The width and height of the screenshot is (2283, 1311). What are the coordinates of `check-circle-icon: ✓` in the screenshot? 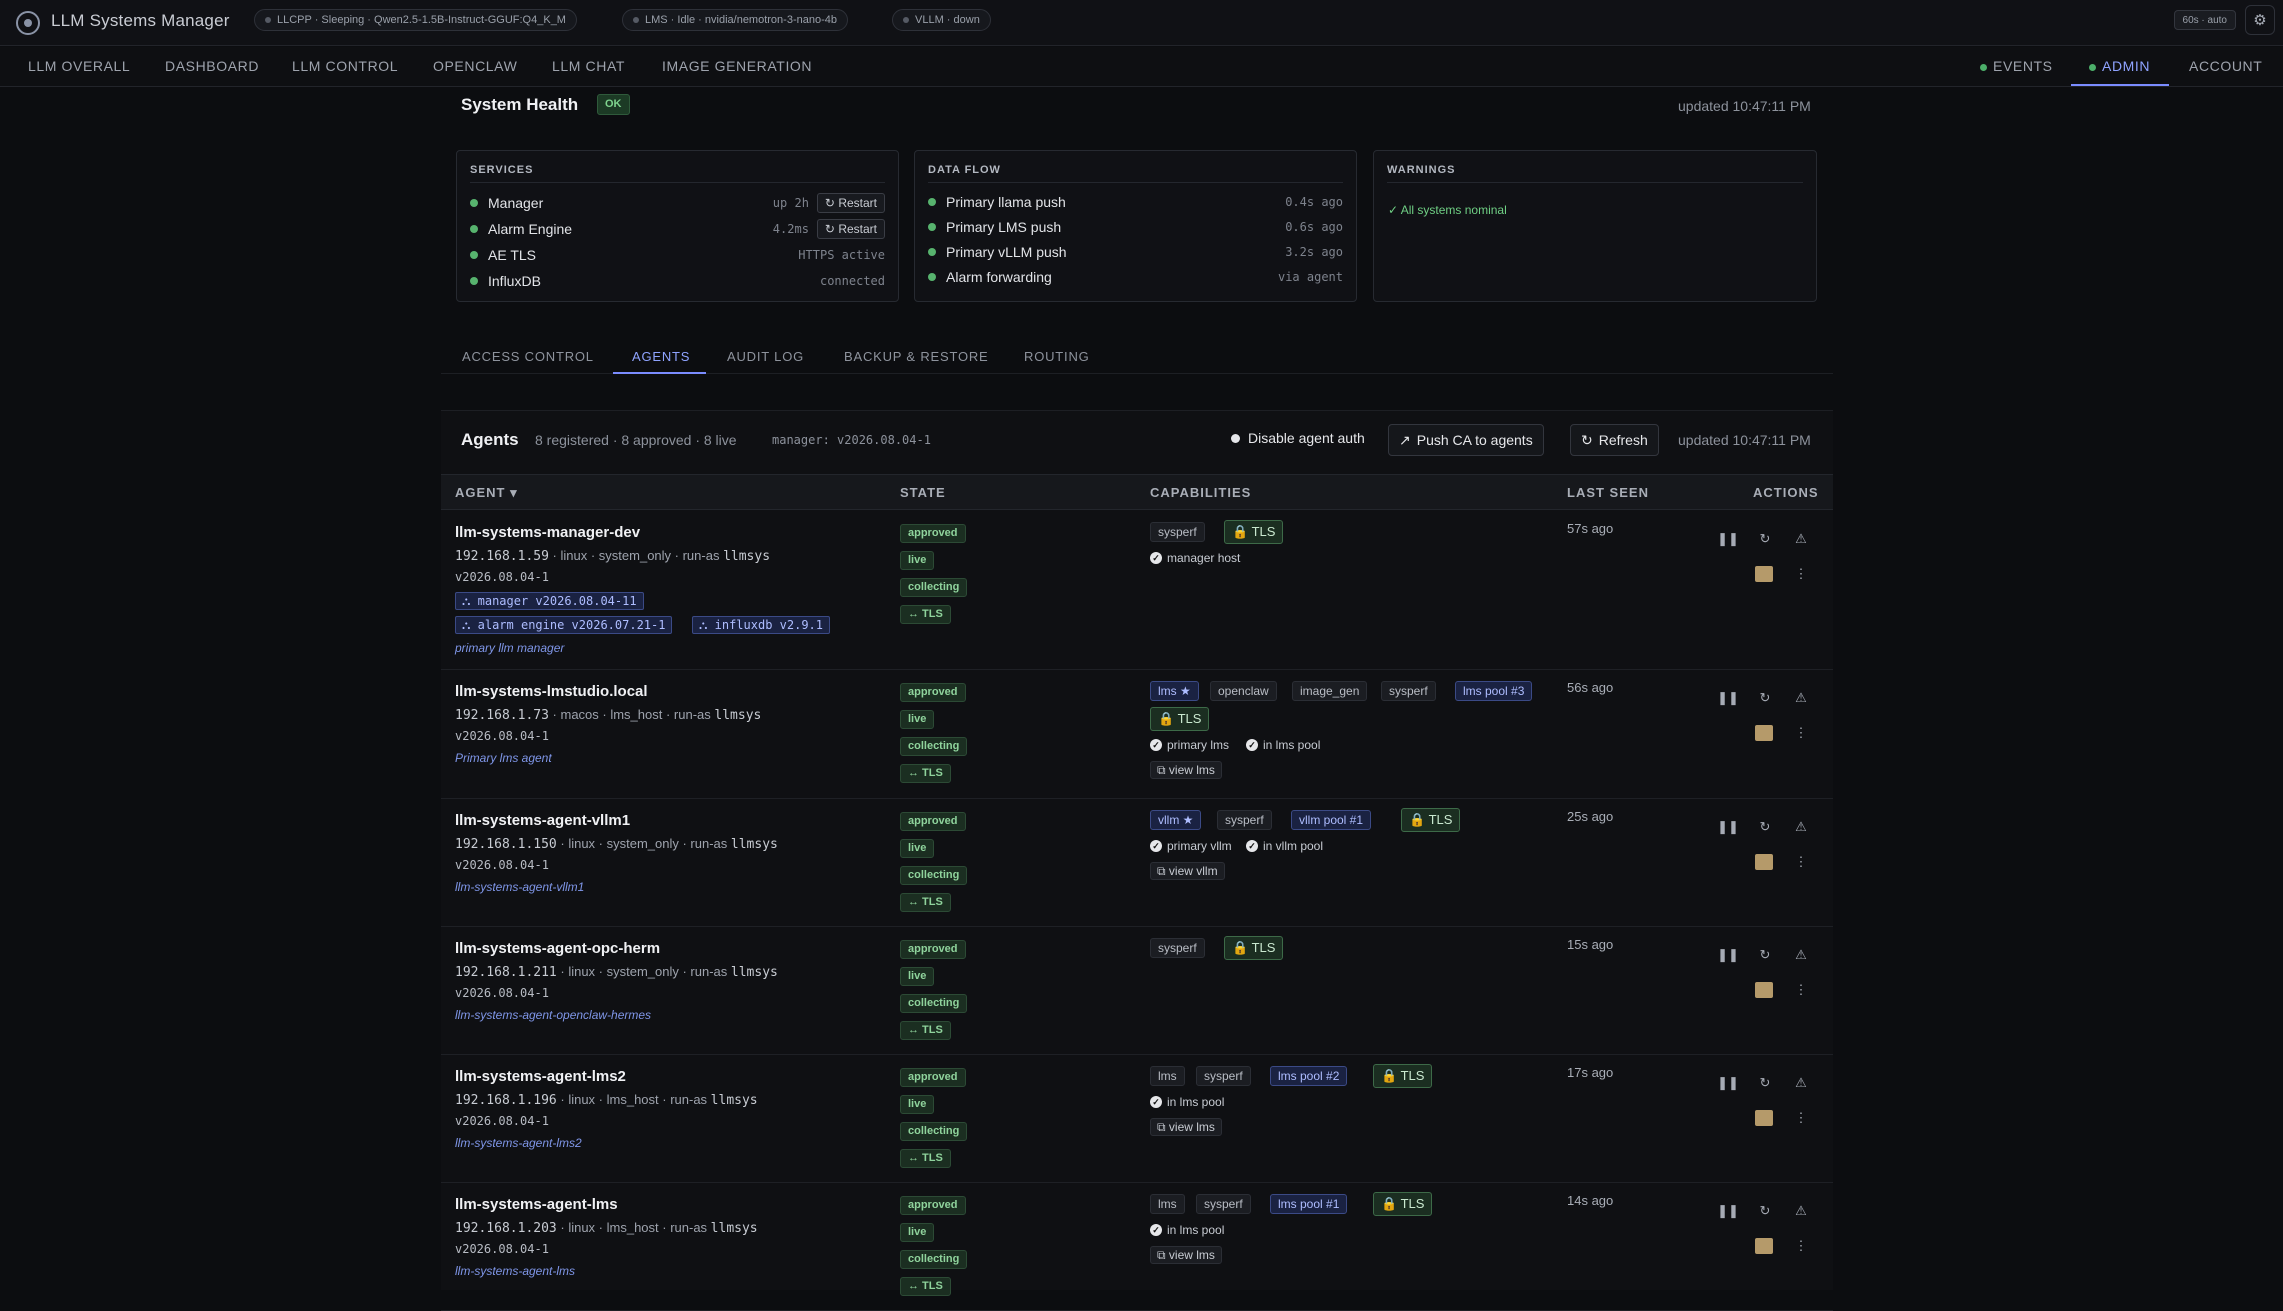 It's located at (1156, 1230).